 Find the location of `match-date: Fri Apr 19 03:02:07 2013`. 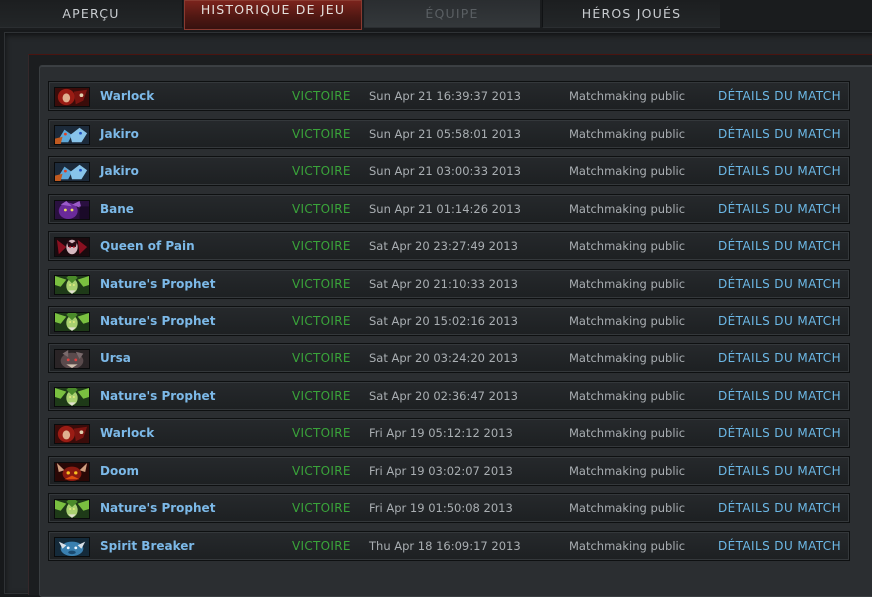

match-date: Fri Apr 19 03:02:07 2013 is located at coordinates (441, 471).